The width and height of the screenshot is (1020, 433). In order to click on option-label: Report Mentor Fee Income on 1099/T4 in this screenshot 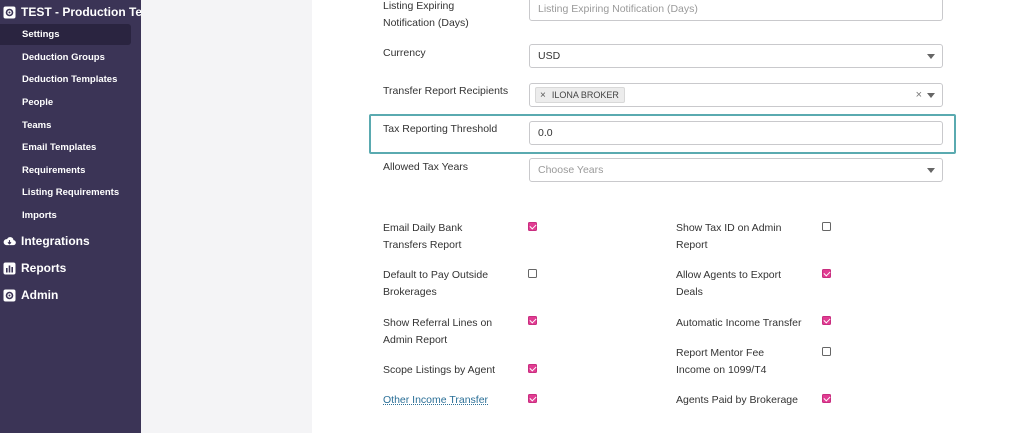, I will do `click(721, 361)`.